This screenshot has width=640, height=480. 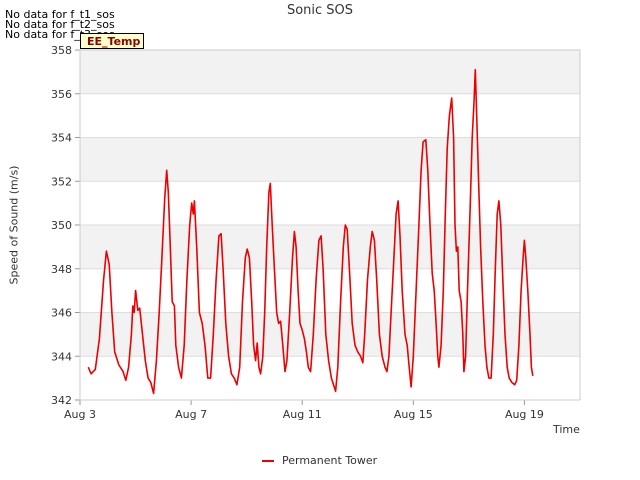 I want to click on y-tick-label: 350, so click(x=61, y=225).